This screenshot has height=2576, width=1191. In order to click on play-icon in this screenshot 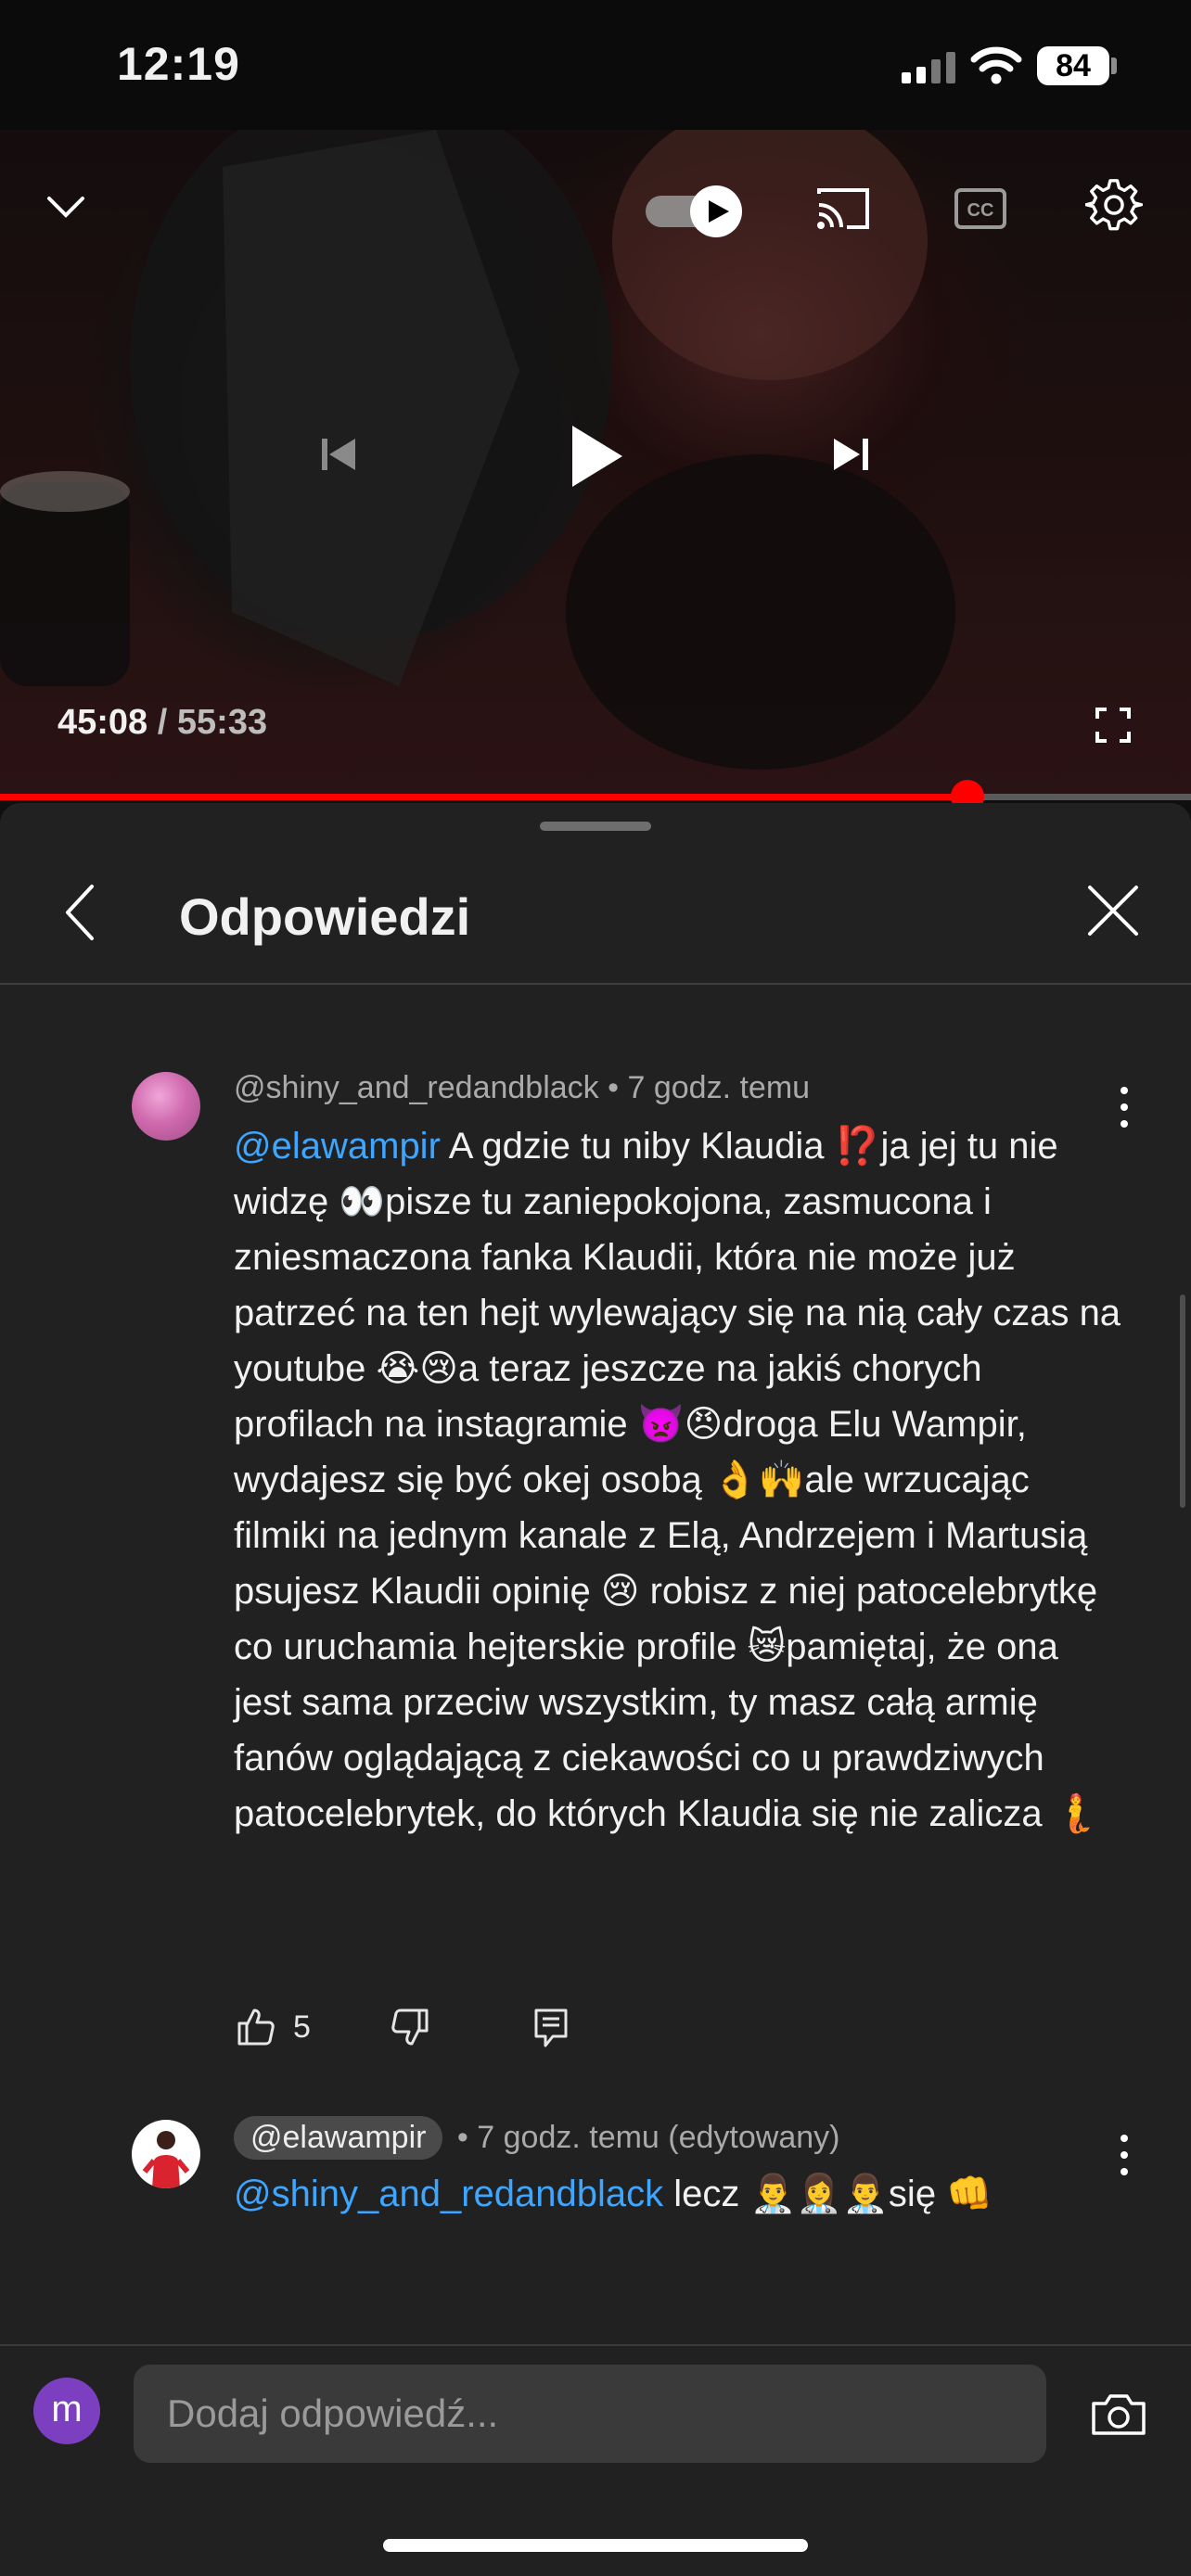, I will do `click(597, 456)`.